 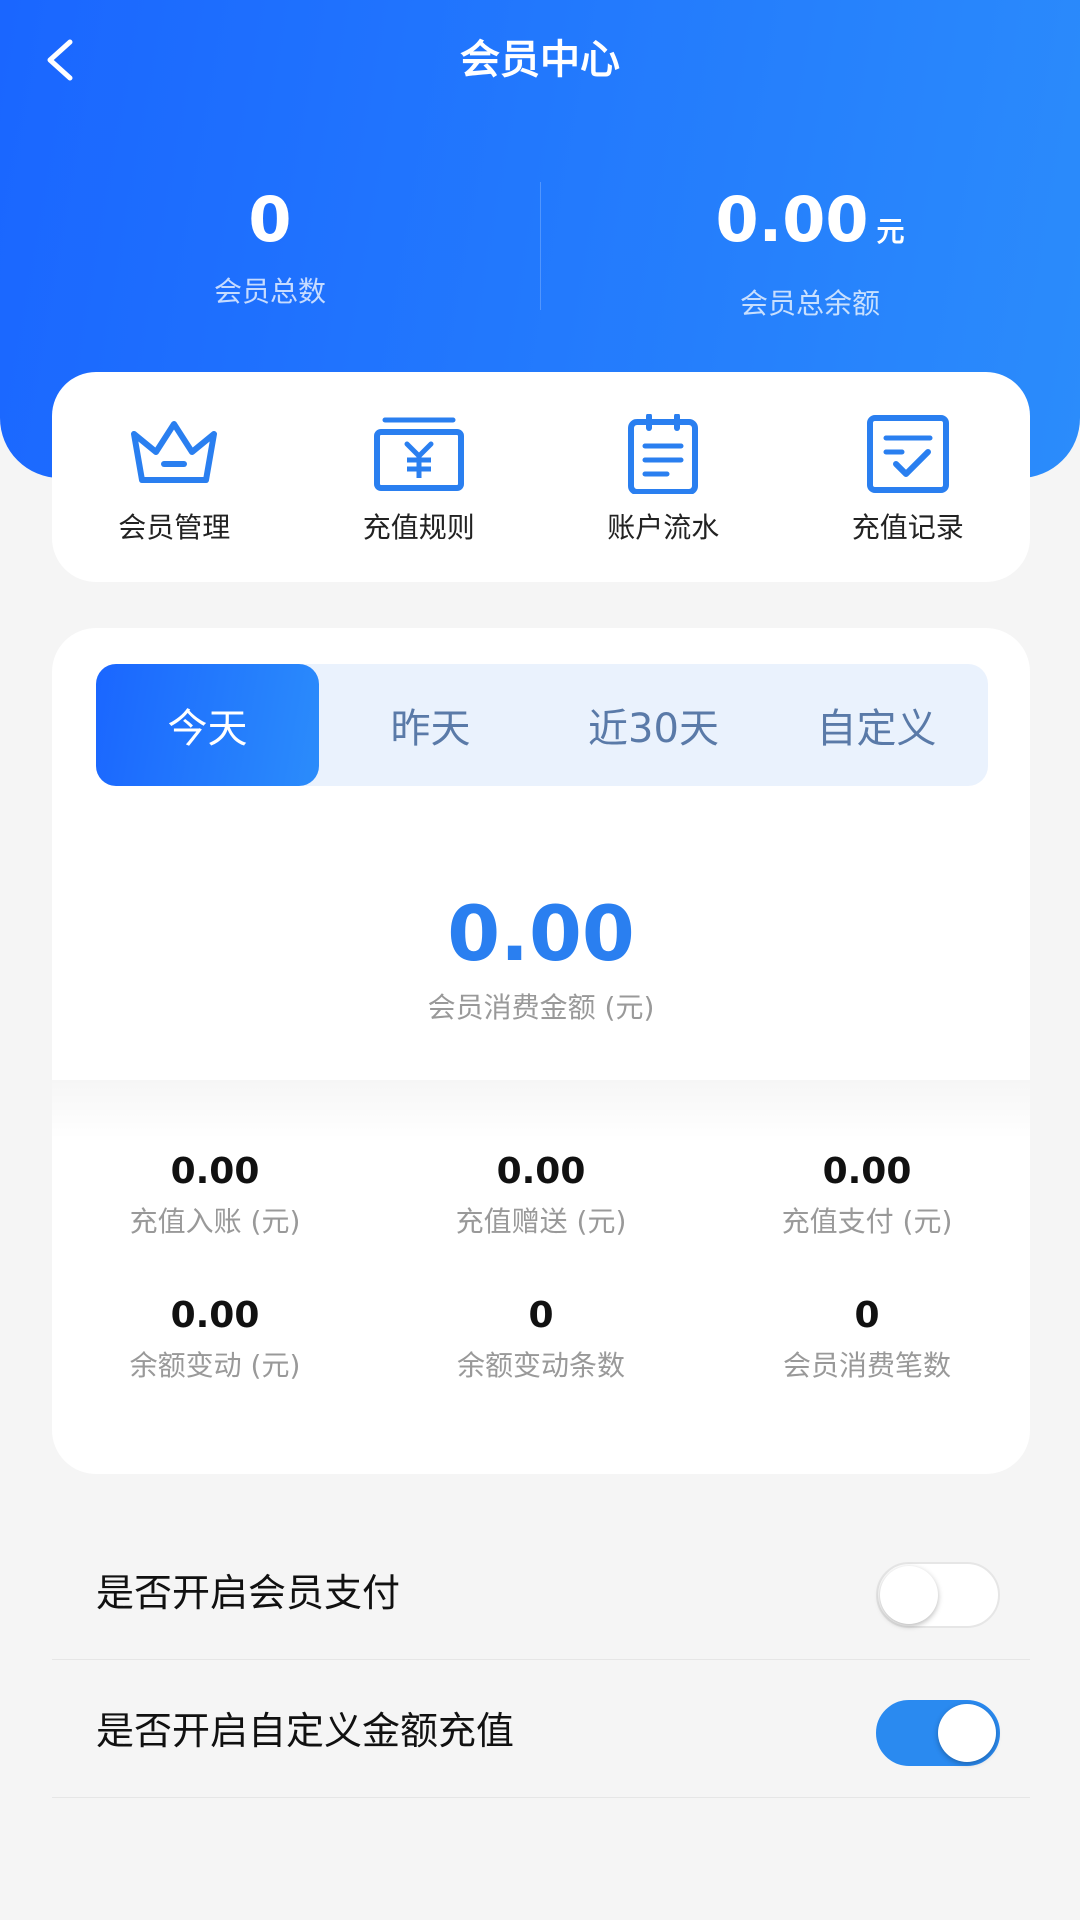 I want to click on tab-custom: 自定义, so click(x=876, y=725).